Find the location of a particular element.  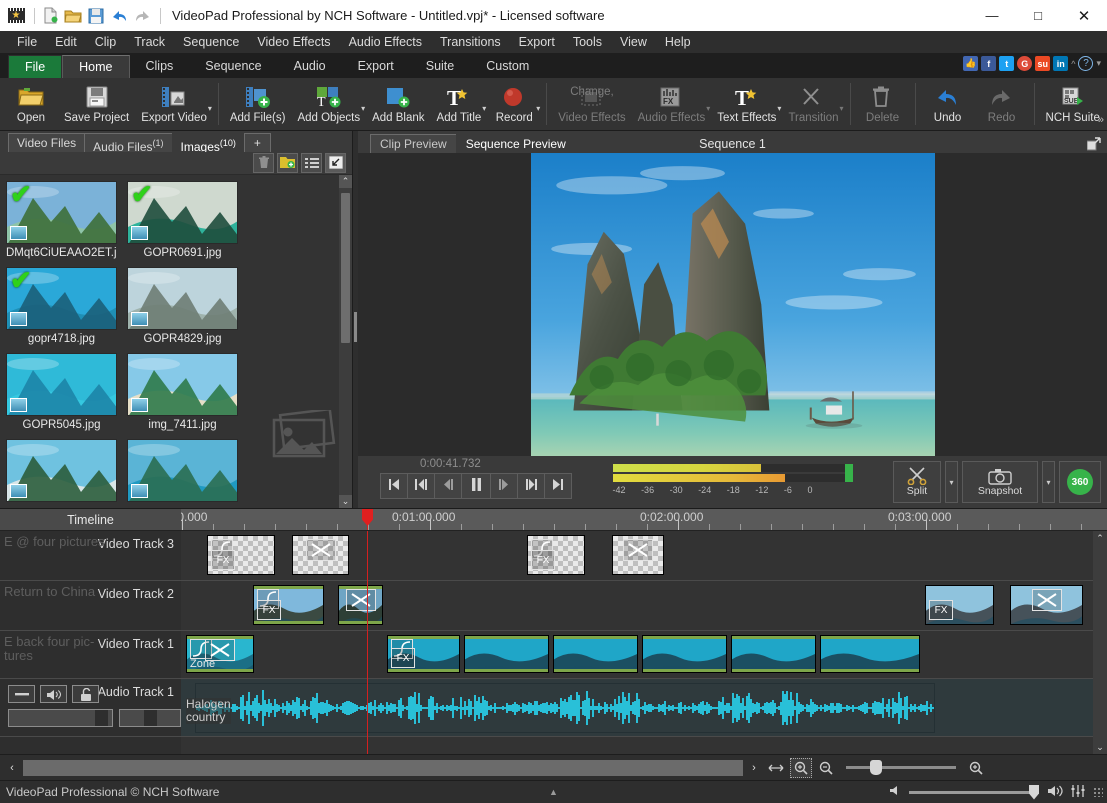

timeline-scroll-right-button: › is located at coordinates (754, 768).